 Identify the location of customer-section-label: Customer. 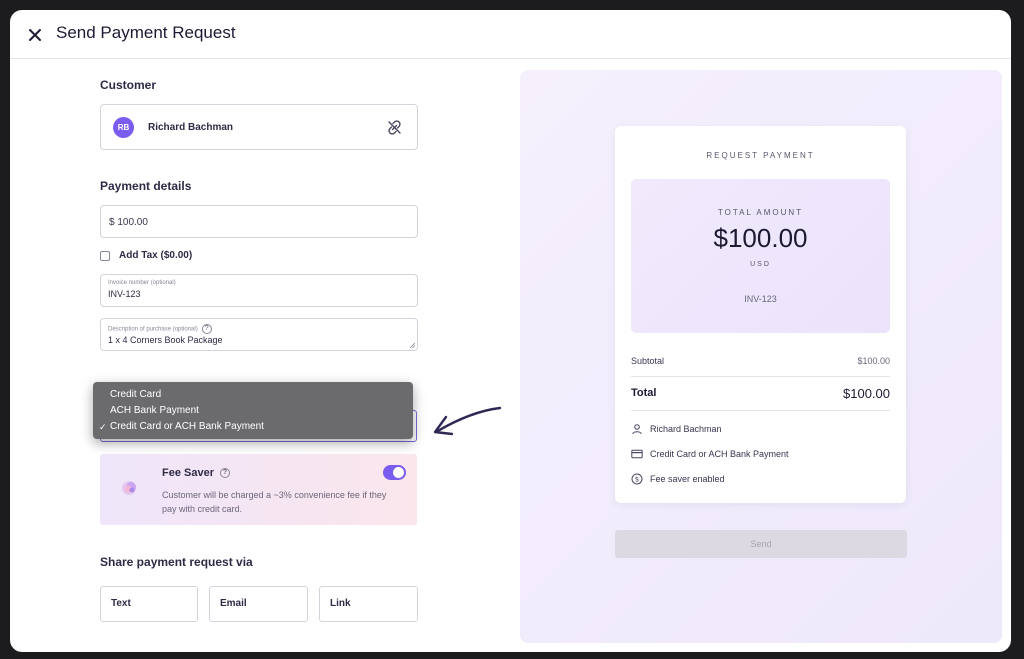
(128, 85).